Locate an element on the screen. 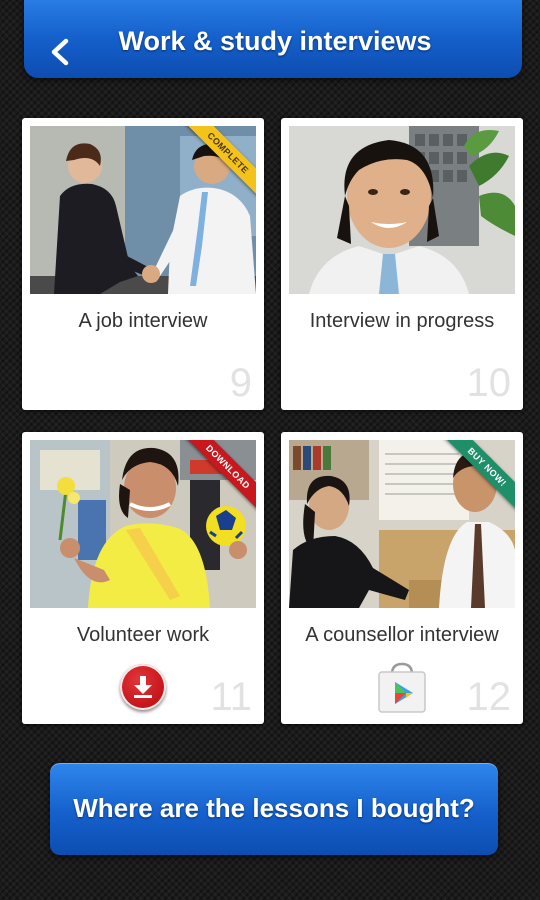 The width and height of the screenshot is (540, 900). download-icon is located at coordinates (143, 687).